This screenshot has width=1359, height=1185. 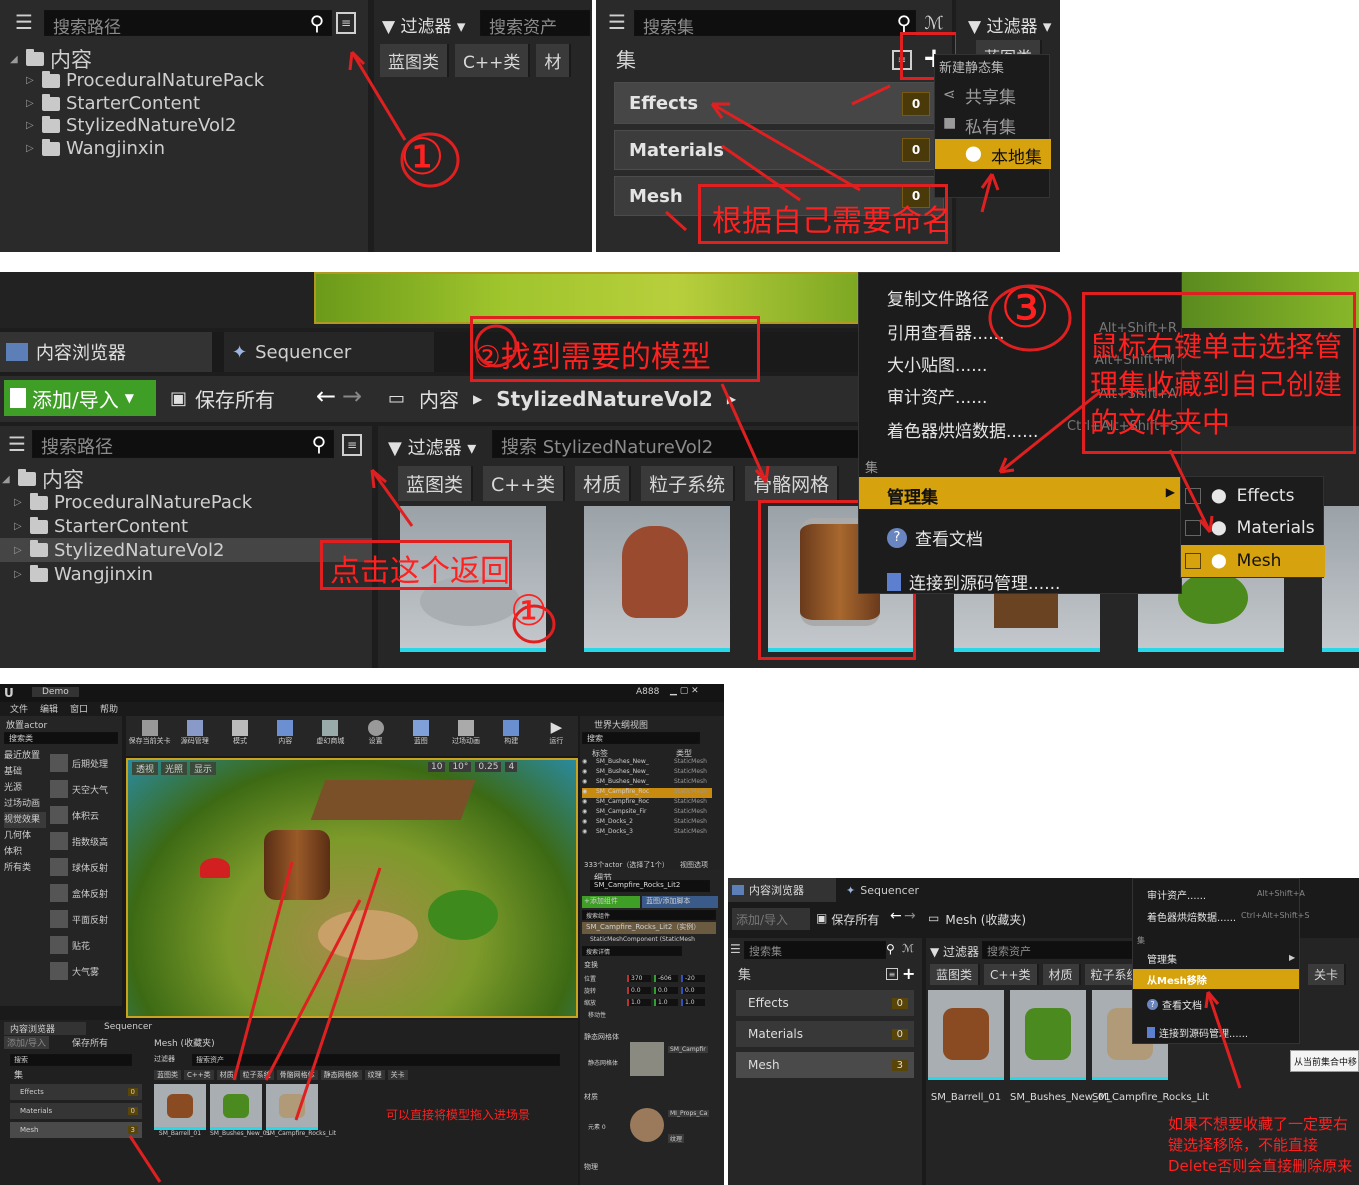 I want to click on category-recent: 最近放置, so click(x=25, y=756).